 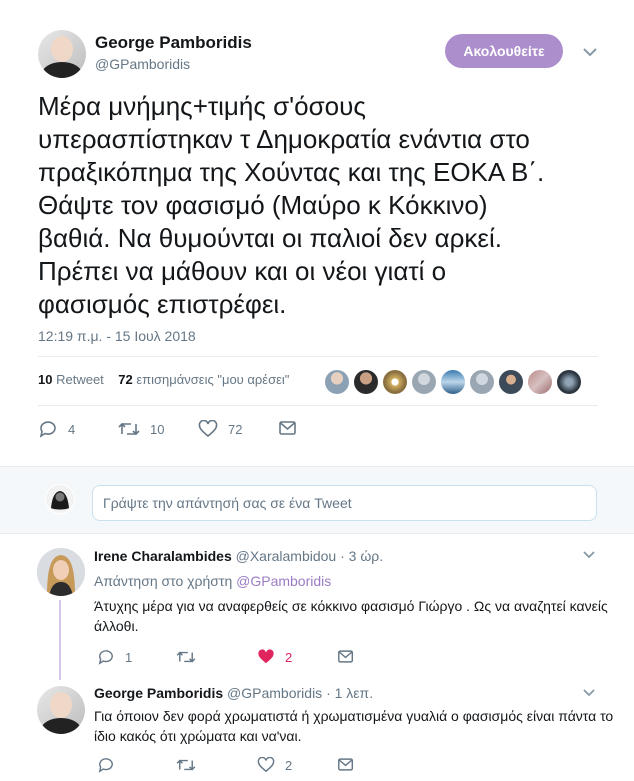 I want to click on reply-count: 1, so click(x=129, y=657).